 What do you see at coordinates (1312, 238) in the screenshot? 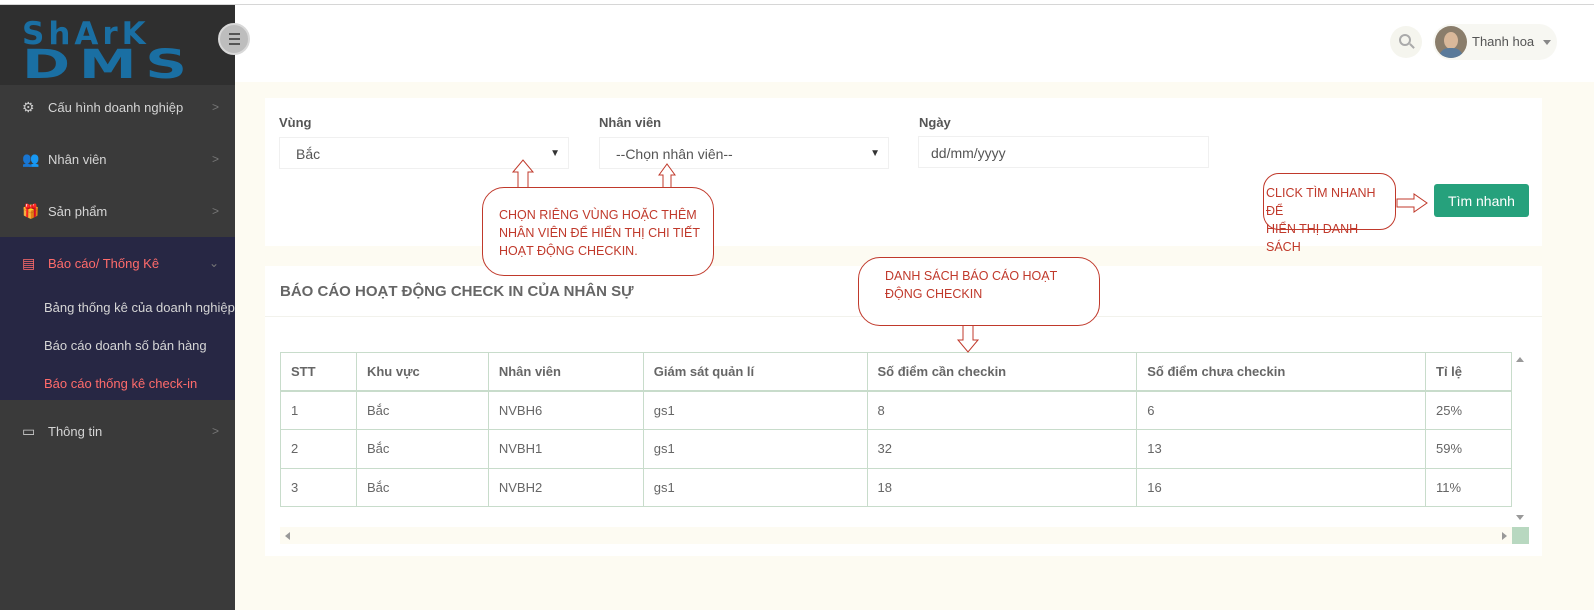
I see `annotation-line: HIỂN THỊ DANH SÁCH` at bounding box center [1312, 238].